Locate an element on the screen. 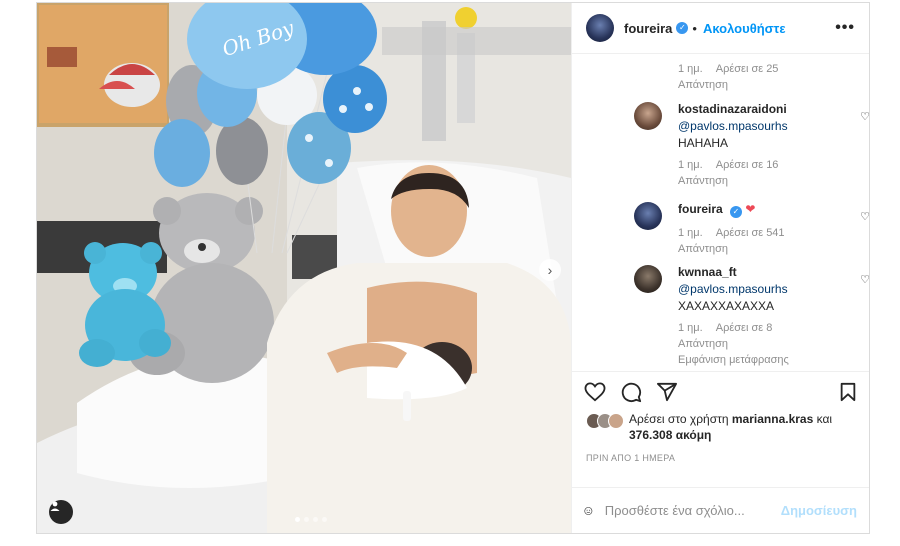 This screenshot has height=546, width=900. likes-prefix: Αρέσει στο χρήστη is located at coordinates (679, 419).